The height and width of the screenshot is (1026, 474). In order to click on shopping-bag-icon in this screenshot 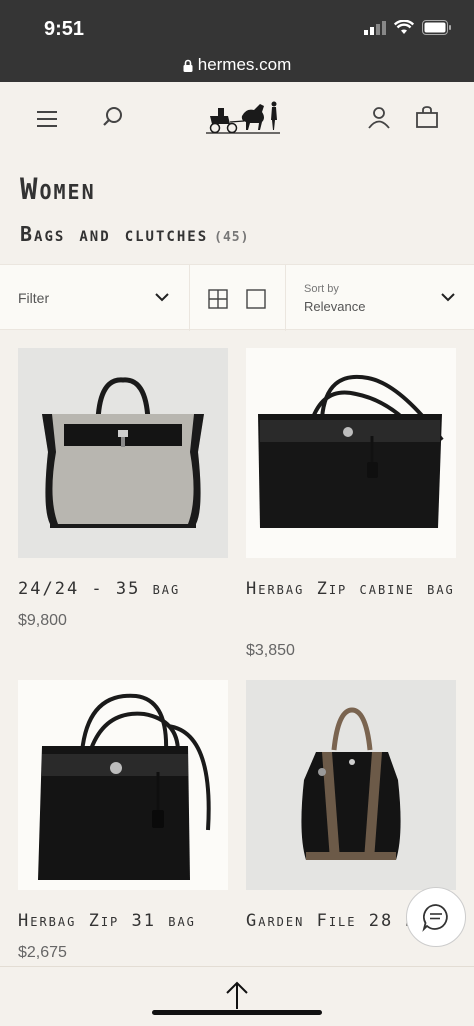, I will do `click(427, 117)`.